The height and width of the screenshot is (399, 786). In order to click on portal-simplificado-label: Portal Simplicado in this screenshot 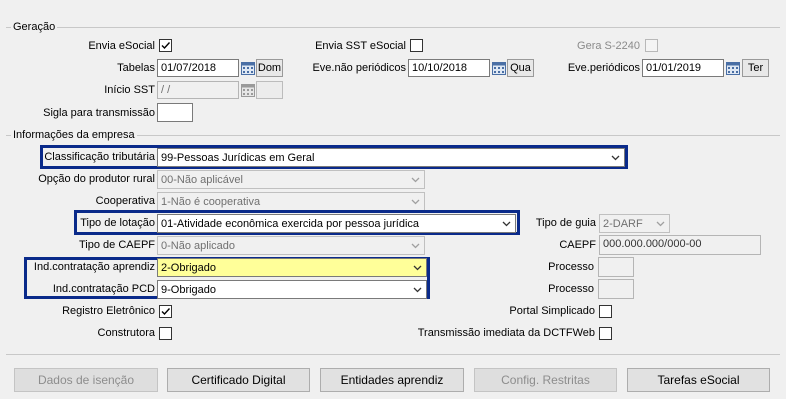, I will do `click(552, 311)`.